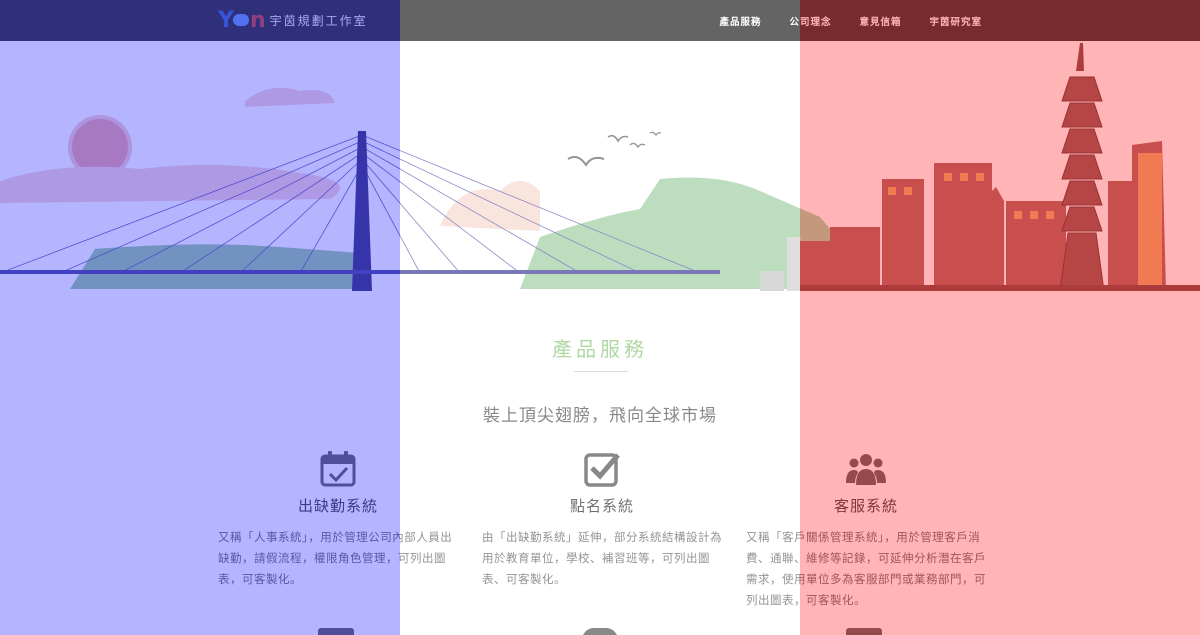  What do you see at coordinates (865, 506) in the screenshot?
I see `feature-title: 客服系統` at bounding box center [865, 506].